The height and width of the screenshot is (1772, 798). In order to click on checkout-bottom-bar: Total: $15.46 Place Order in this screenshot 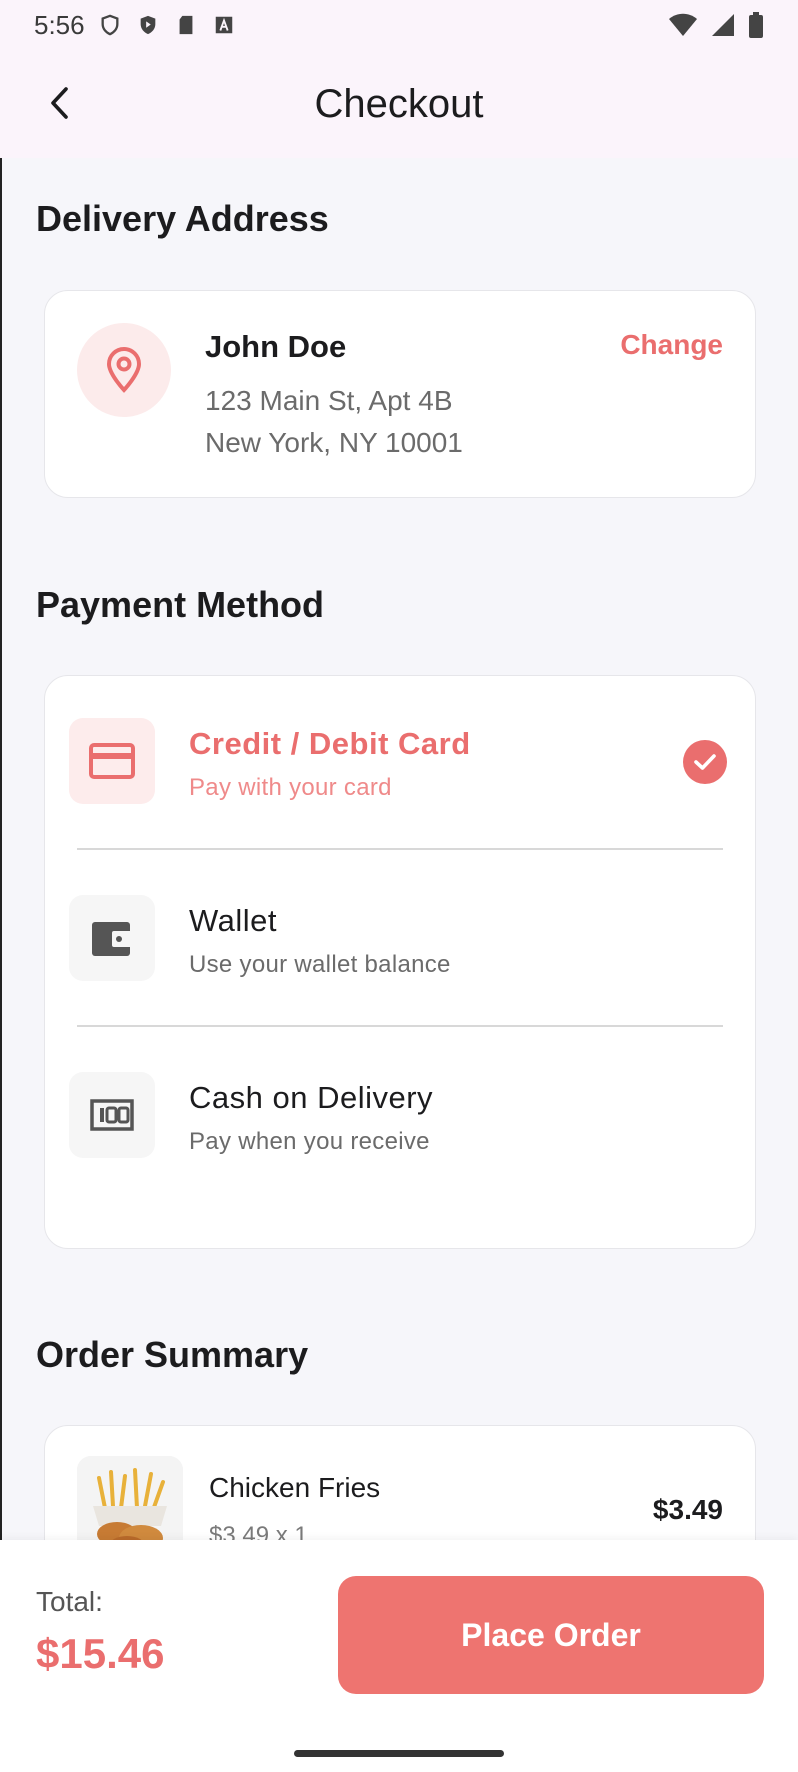, I will do `click(399, 1656)`.